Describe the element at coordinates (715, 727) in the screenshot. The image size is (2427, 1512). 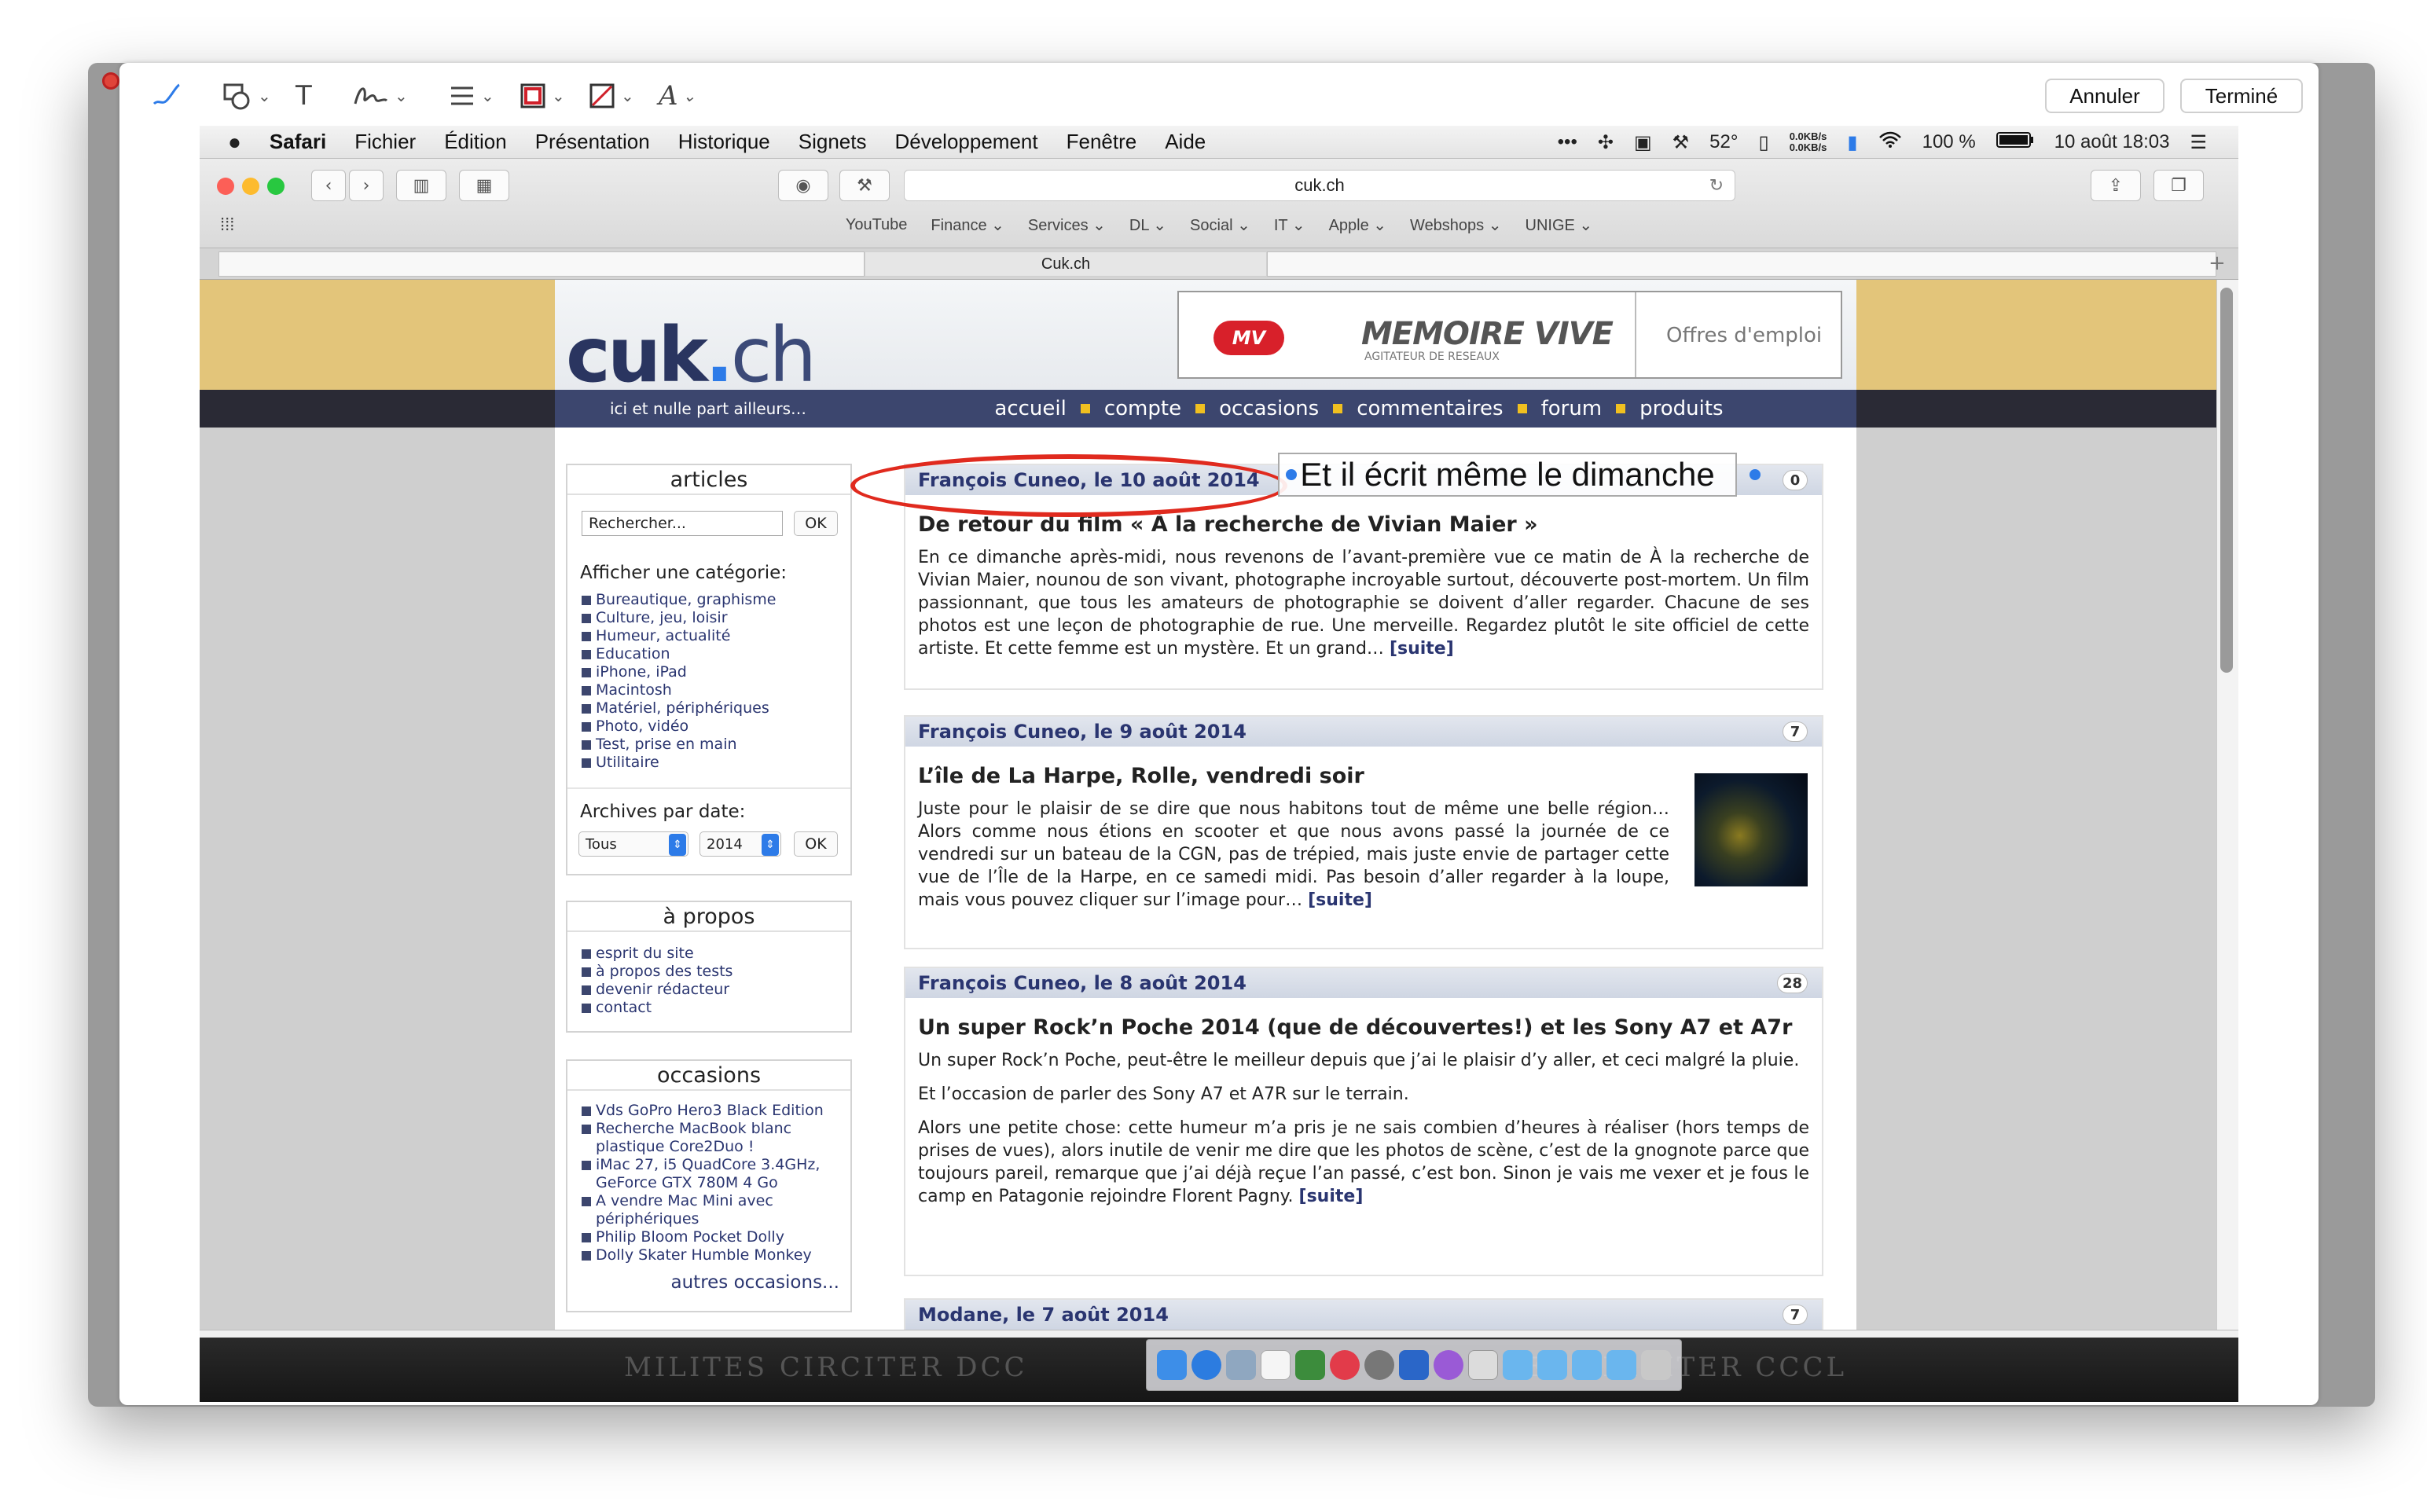
I see `category-item: Photo, vidéo` at that location.